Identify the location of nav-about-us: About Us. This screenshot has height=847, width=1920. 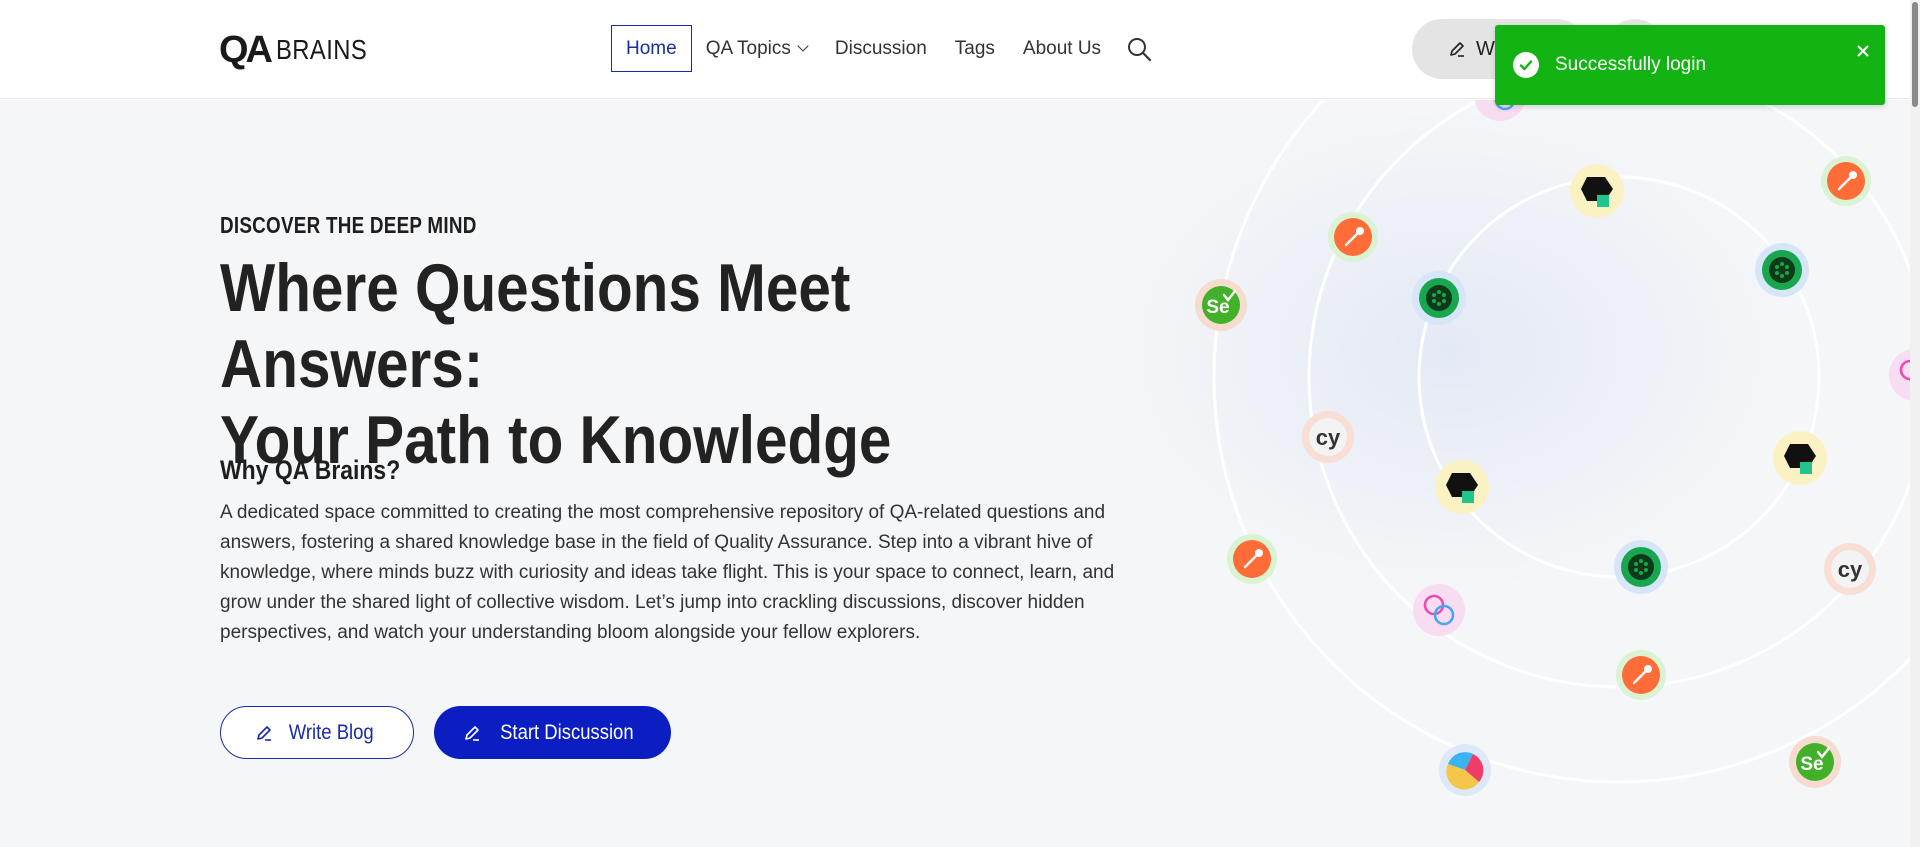
(1062, 48).